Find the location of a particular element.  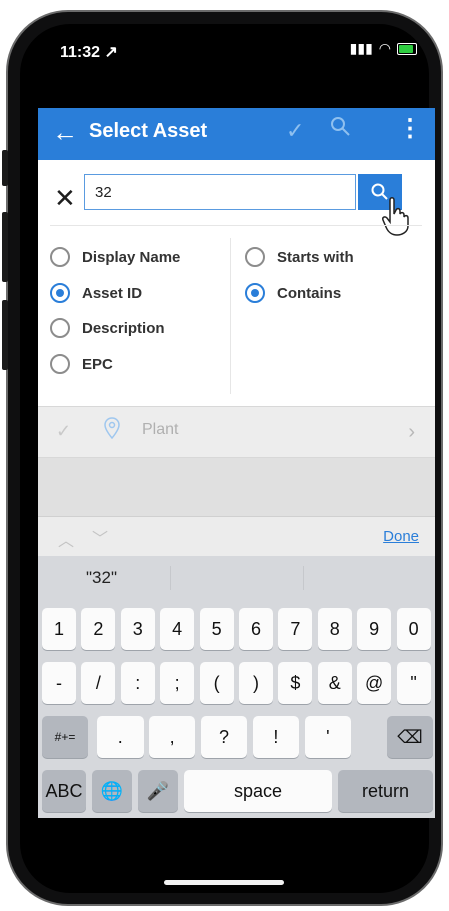

signal-icon: ▮▮▮ is located at coordinates (361, 48).